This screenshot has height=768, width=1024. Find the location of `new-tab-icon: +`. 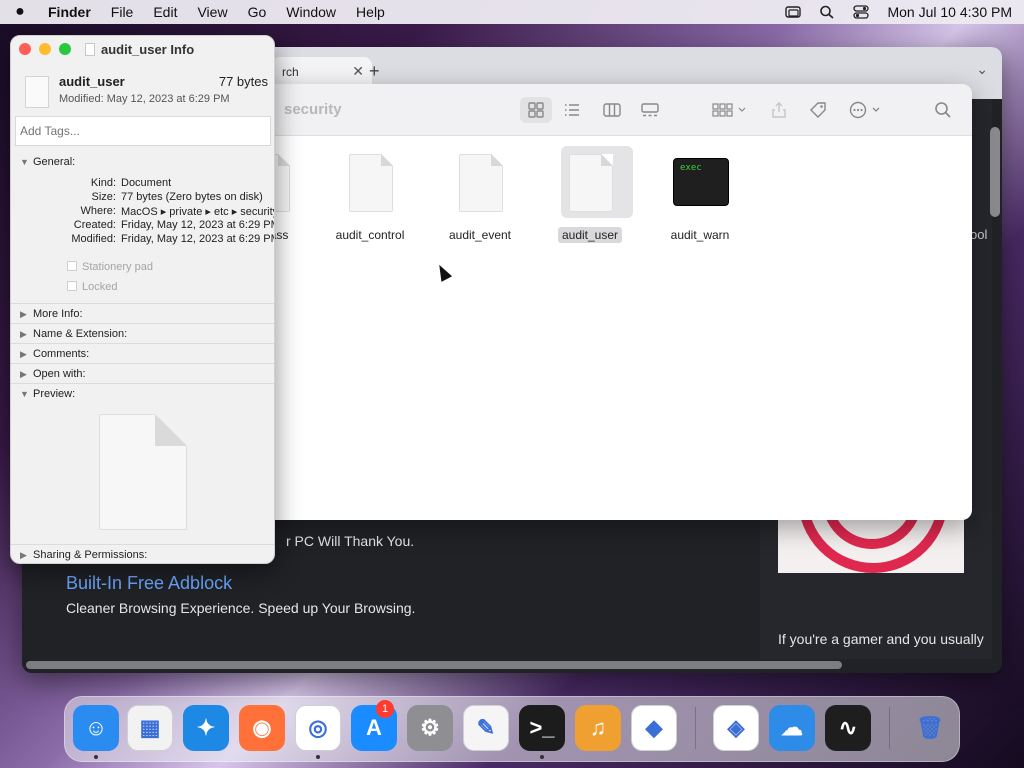

new-tab-icon: + is located at coordinates (374, 71).